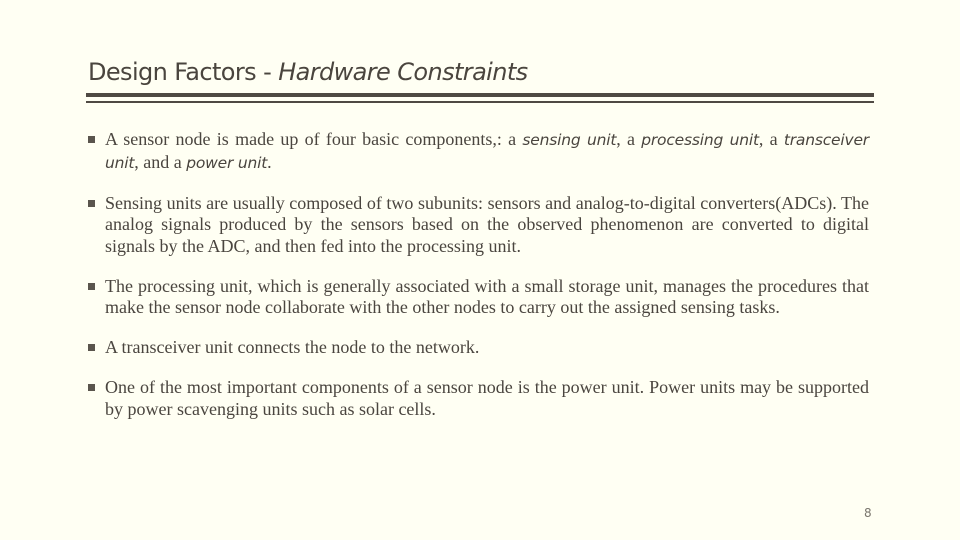 This screenshot has height=540, width=960. What do you see at coordinates (868, 513) in the screenshot?
I see `page-number: 8` at bounding box center [868, 513].